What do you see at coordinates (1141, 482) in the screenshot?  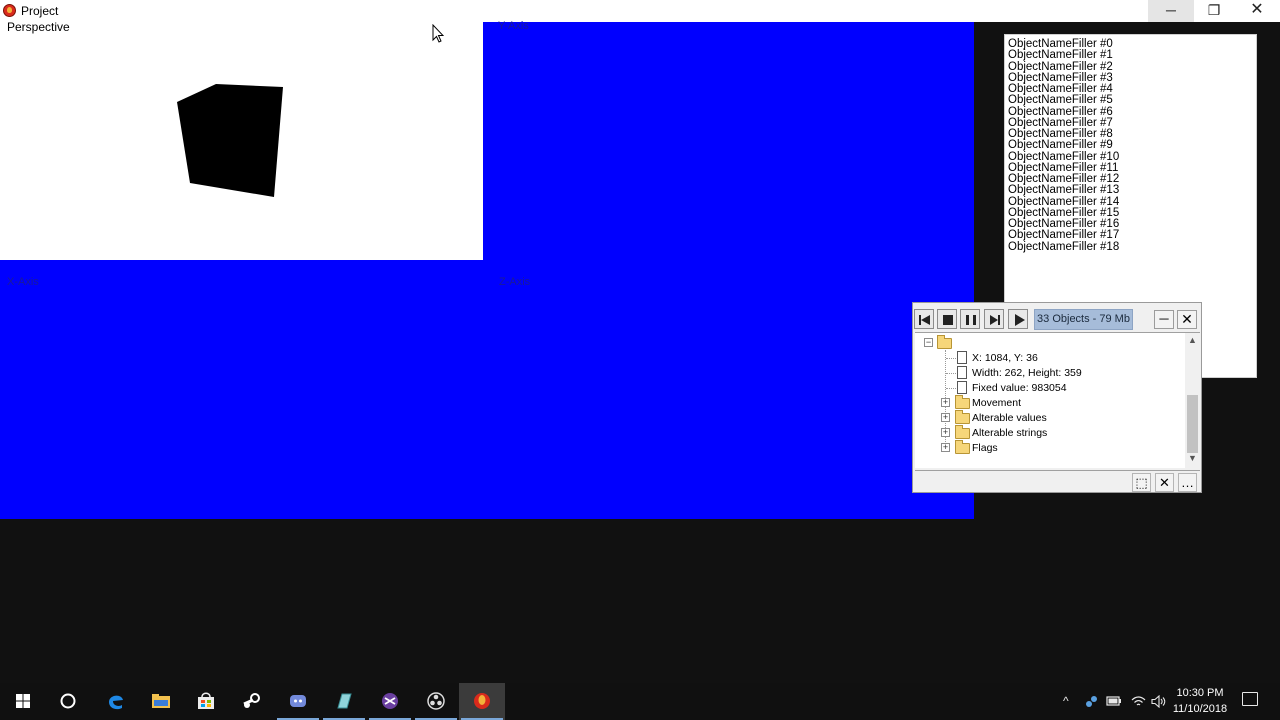 I see `add-watch-button: ⬚` at bounding box center [1141, 482].